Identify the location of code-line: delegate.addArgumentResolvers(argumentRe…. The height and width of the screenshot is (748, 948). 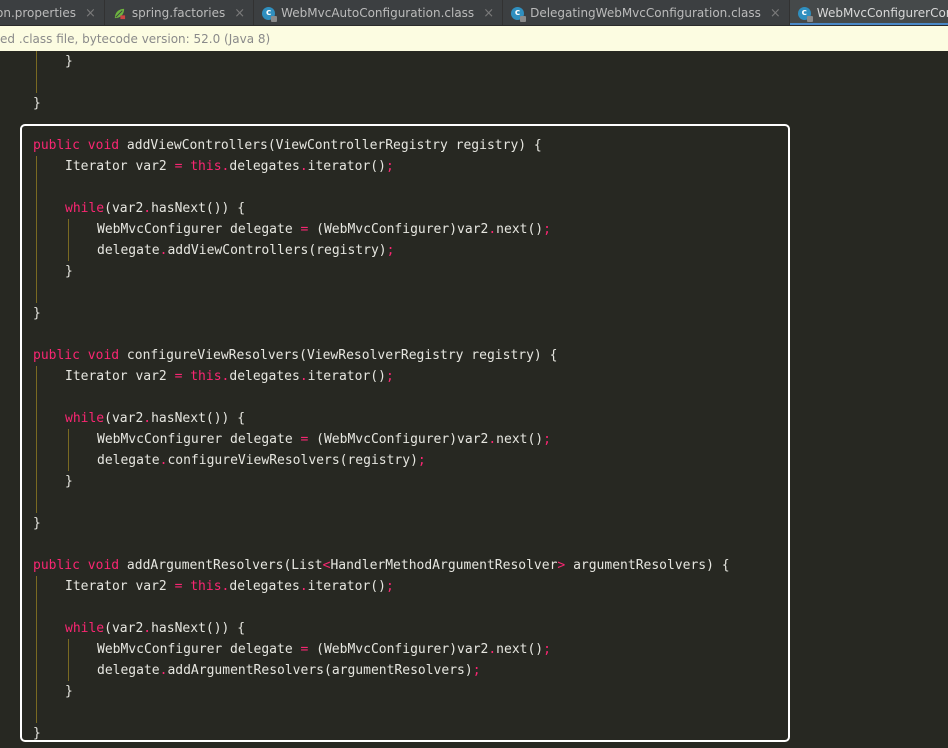
(289, 670).